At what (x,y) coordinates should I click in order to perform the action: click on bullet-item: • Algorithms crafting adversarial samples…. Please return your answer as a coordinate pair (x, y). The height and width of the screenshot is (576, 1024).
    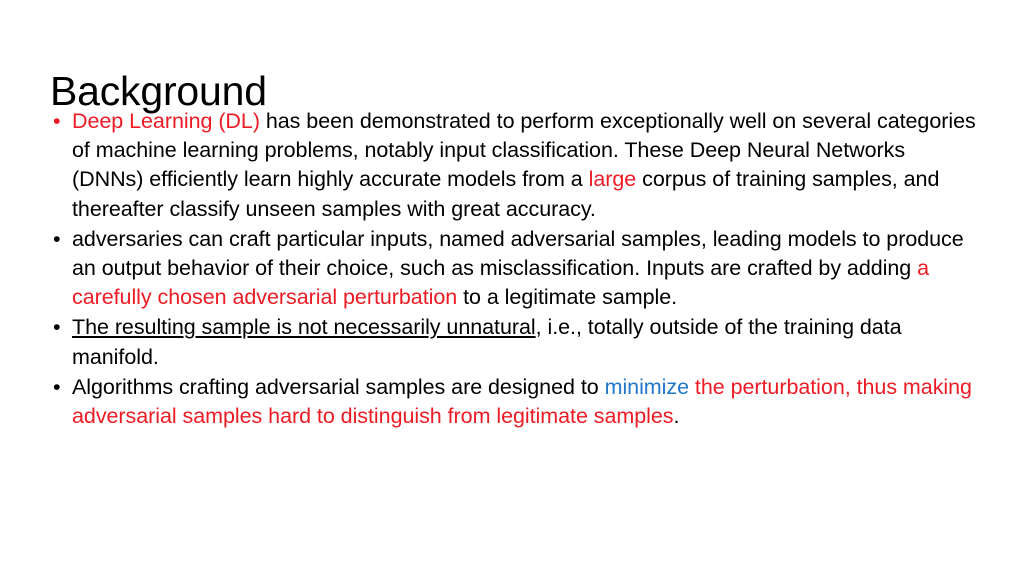
    Looking at the image, I should click on (517, 402).